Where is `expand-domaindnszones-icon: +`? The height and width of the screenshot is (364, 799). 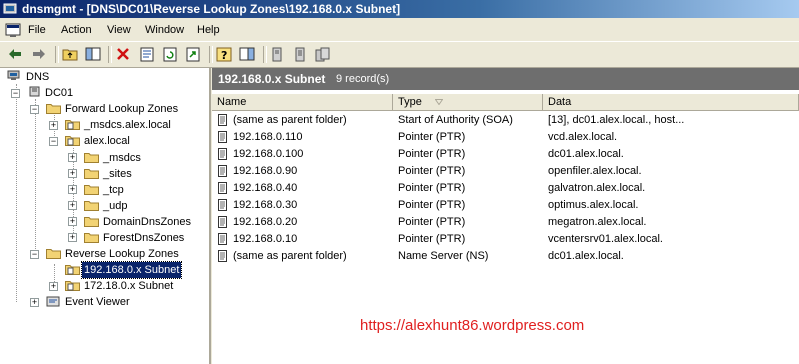 expand-domaindnszones-icon: + is located at coordinates (72, 221).